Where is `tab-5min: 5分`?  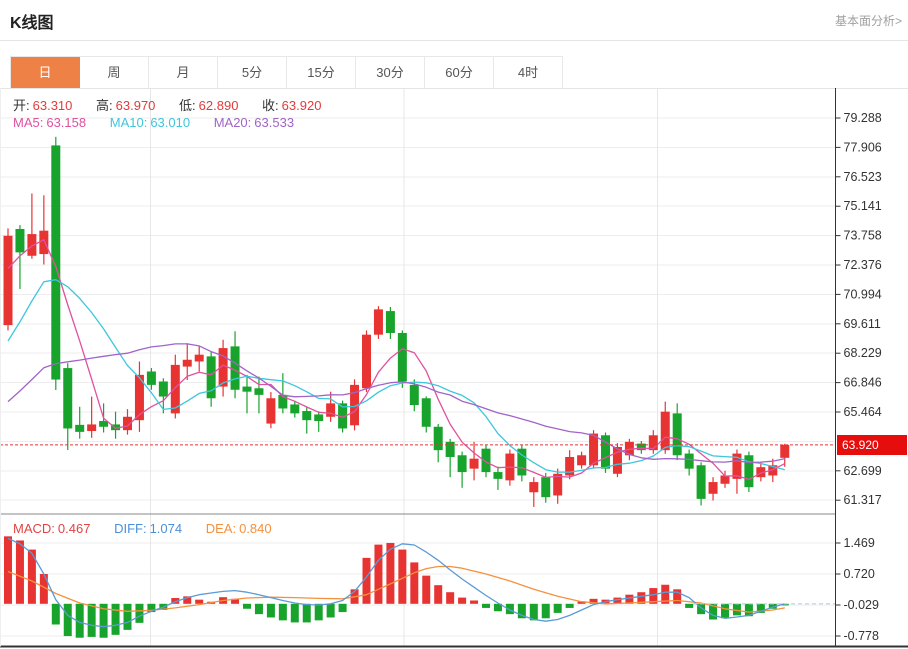
tab-5min: 5分 is located at coordinates (252, 73).